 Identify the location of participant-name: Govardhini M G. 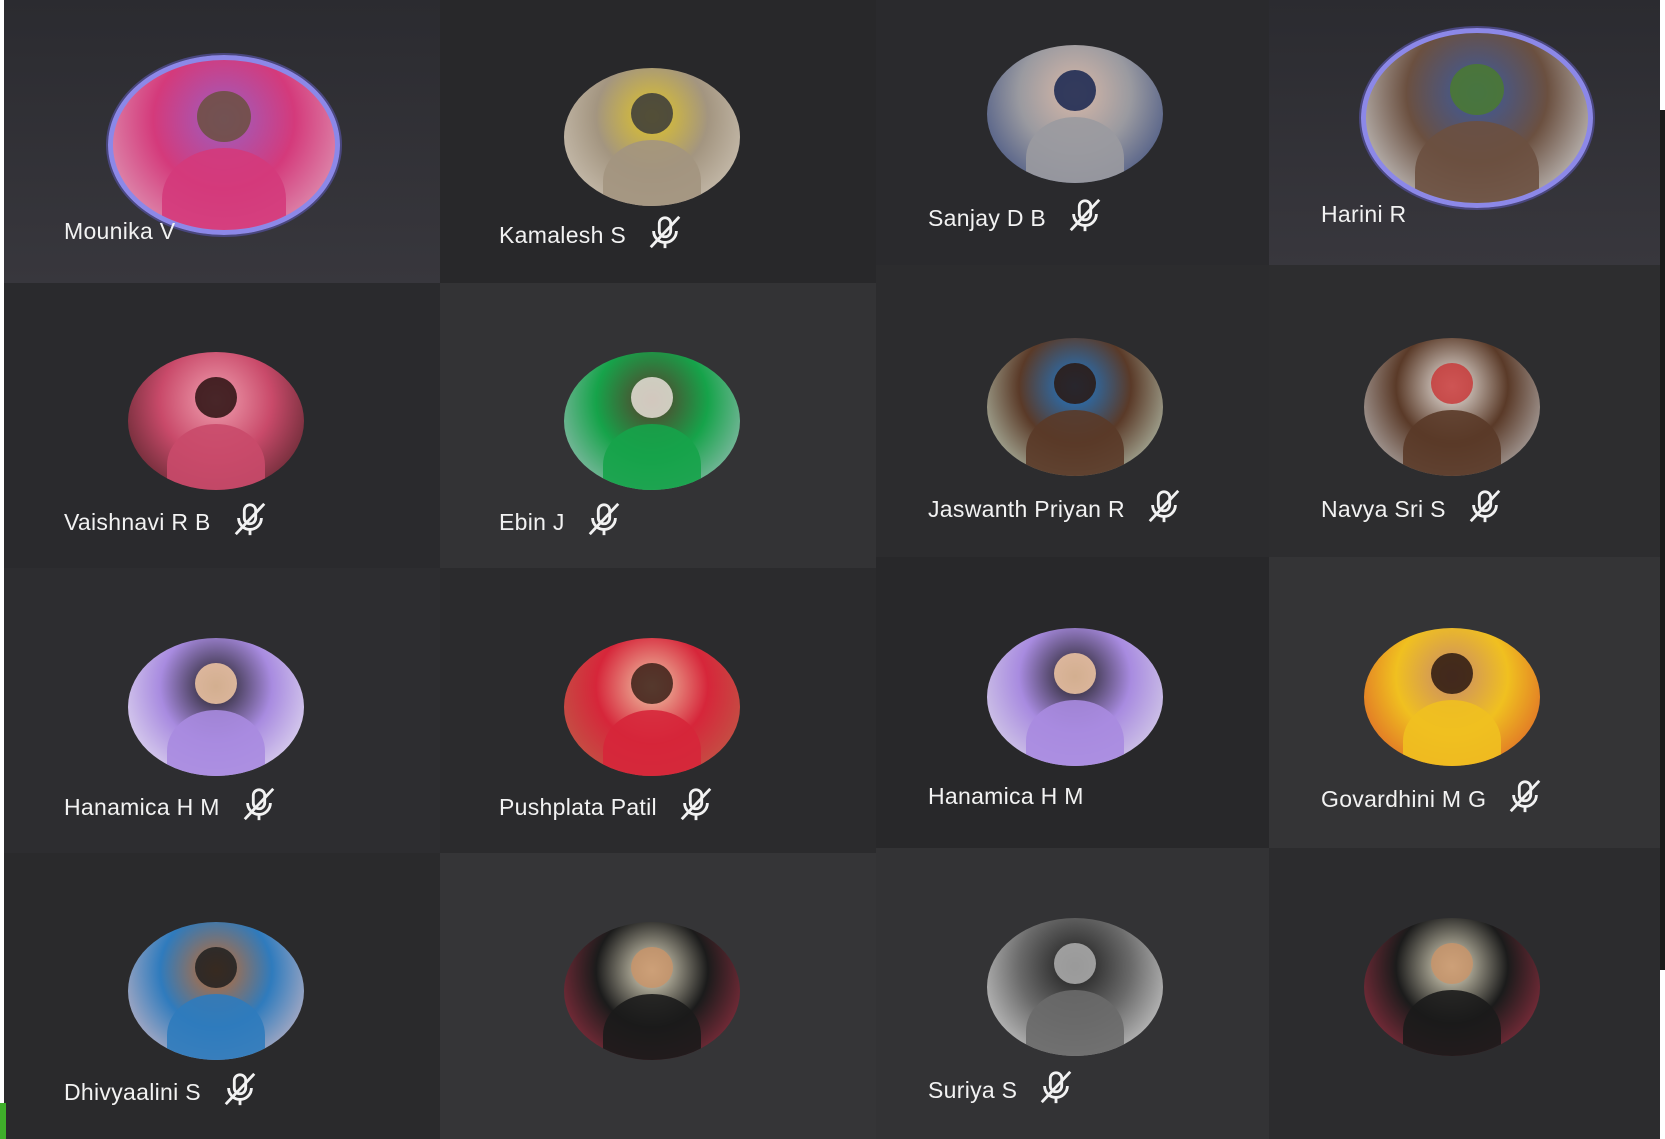
(1404, 798).